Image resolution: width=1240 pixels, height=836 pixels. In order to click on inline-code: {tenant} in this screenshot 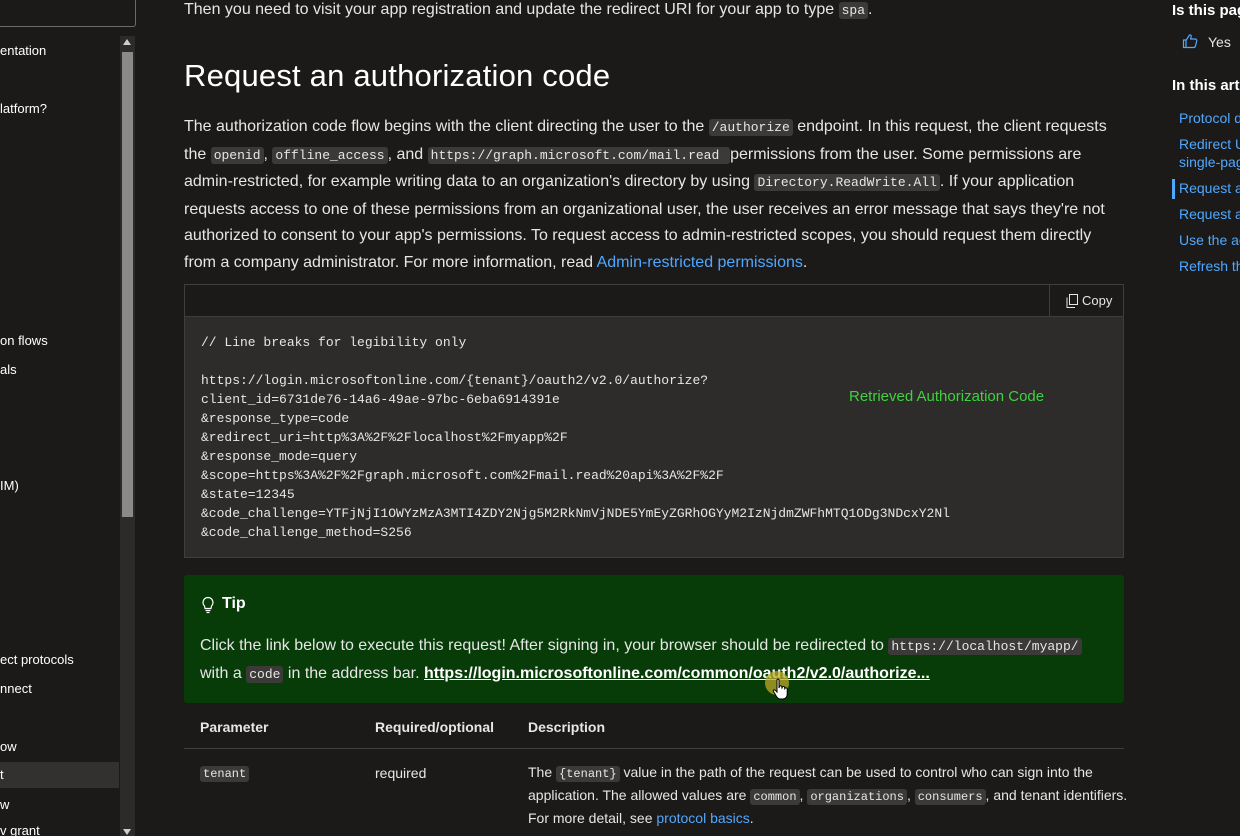, I will do `click(588, 774)`.